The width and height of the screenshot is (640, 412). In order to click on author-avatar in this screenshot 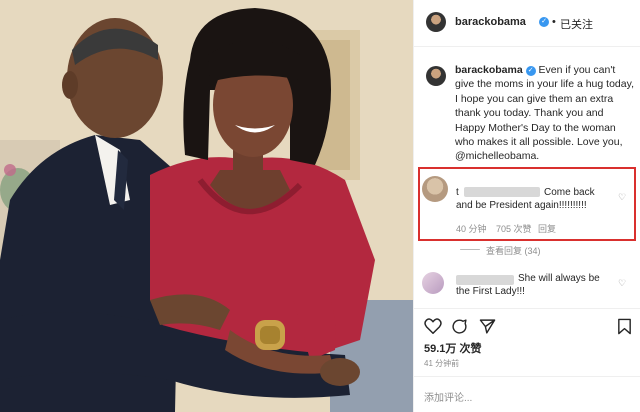, I will do `click(436, 22)`.